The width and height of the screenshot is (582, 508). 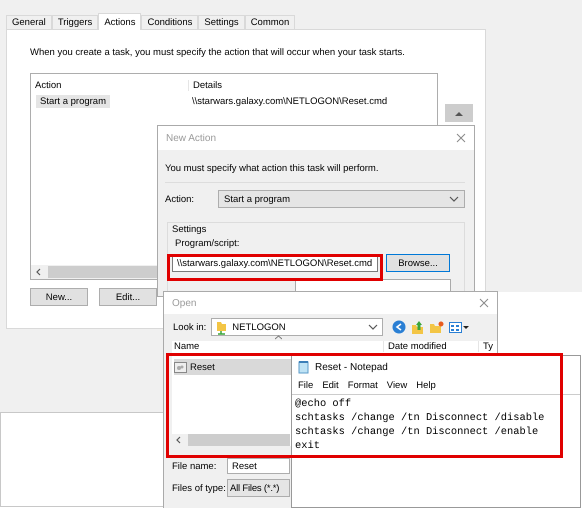 I want to click on tab: General, so click(x=29, y=22).